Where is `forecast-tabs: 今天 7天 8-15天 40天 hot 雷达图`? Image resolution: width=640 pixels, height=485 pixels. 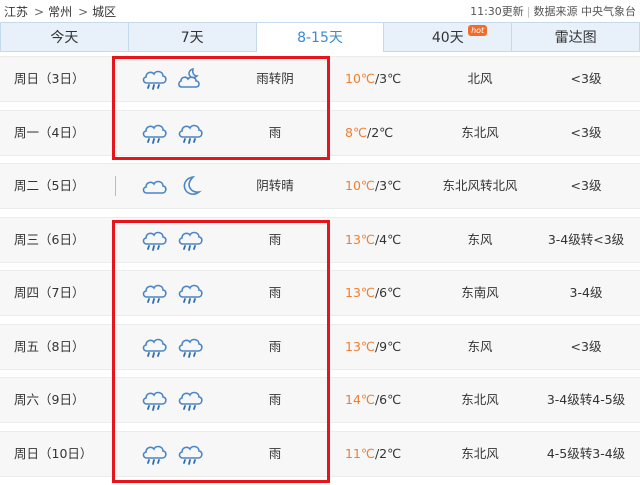
forecast-tabs: 今天 7天 8-15天 40天 hot 雷达图 is located at coordinates (320, 37).